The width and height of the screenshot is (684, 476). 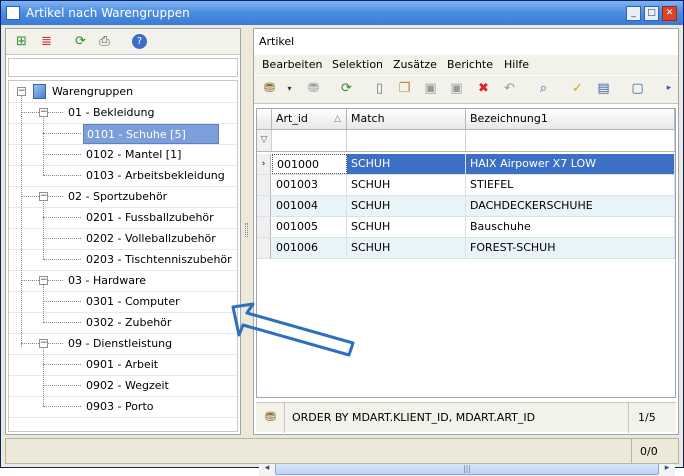 What do you see at coordinates (483, 88) in the screenshot?
I see `delete-icon: ✖` at bounding box center [483, 88].